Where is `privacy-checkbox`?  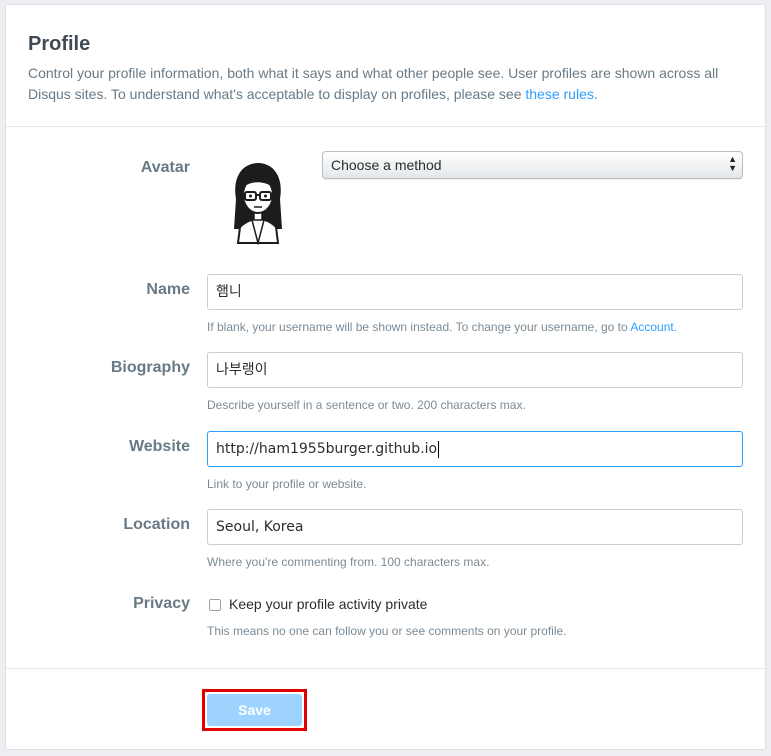 privacy-checkbox is located at coordinates (215, 605).